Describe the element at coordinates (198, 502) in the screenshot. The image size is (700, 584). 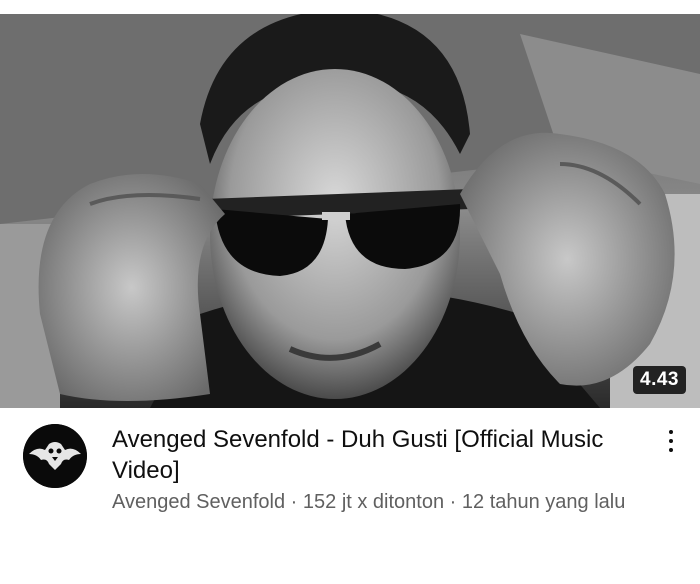
I see `channel-name: Avenged Sevenfold` at that location.